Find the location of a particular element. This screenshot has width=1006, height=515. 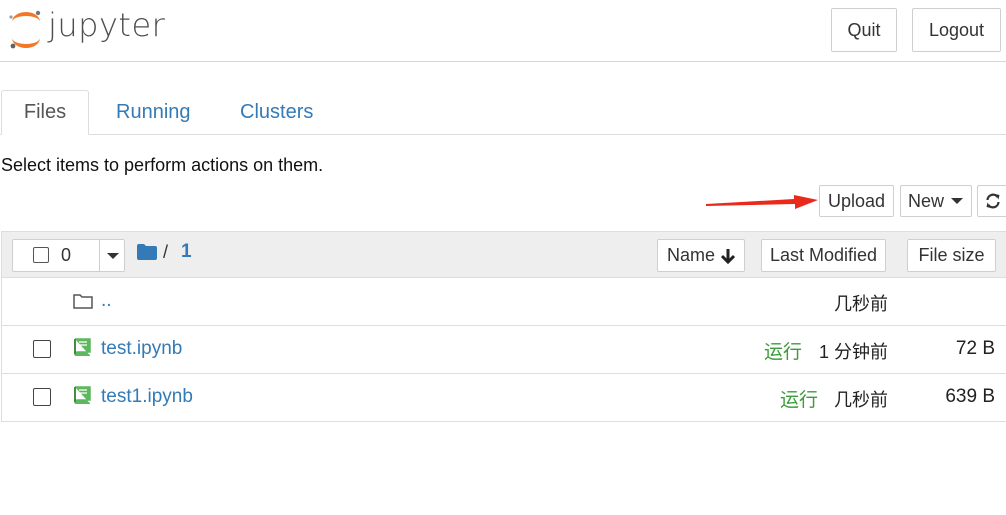

select-all-dropdown: 0 is located at coordinates (68, 255).